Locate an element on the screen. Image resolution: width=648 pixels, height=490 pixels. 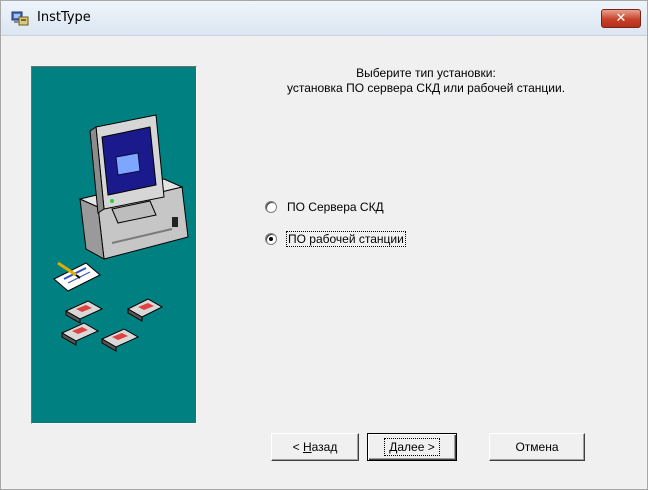
radio-server-option: ПО Сервера СКД is located at coordinates (324, 207).